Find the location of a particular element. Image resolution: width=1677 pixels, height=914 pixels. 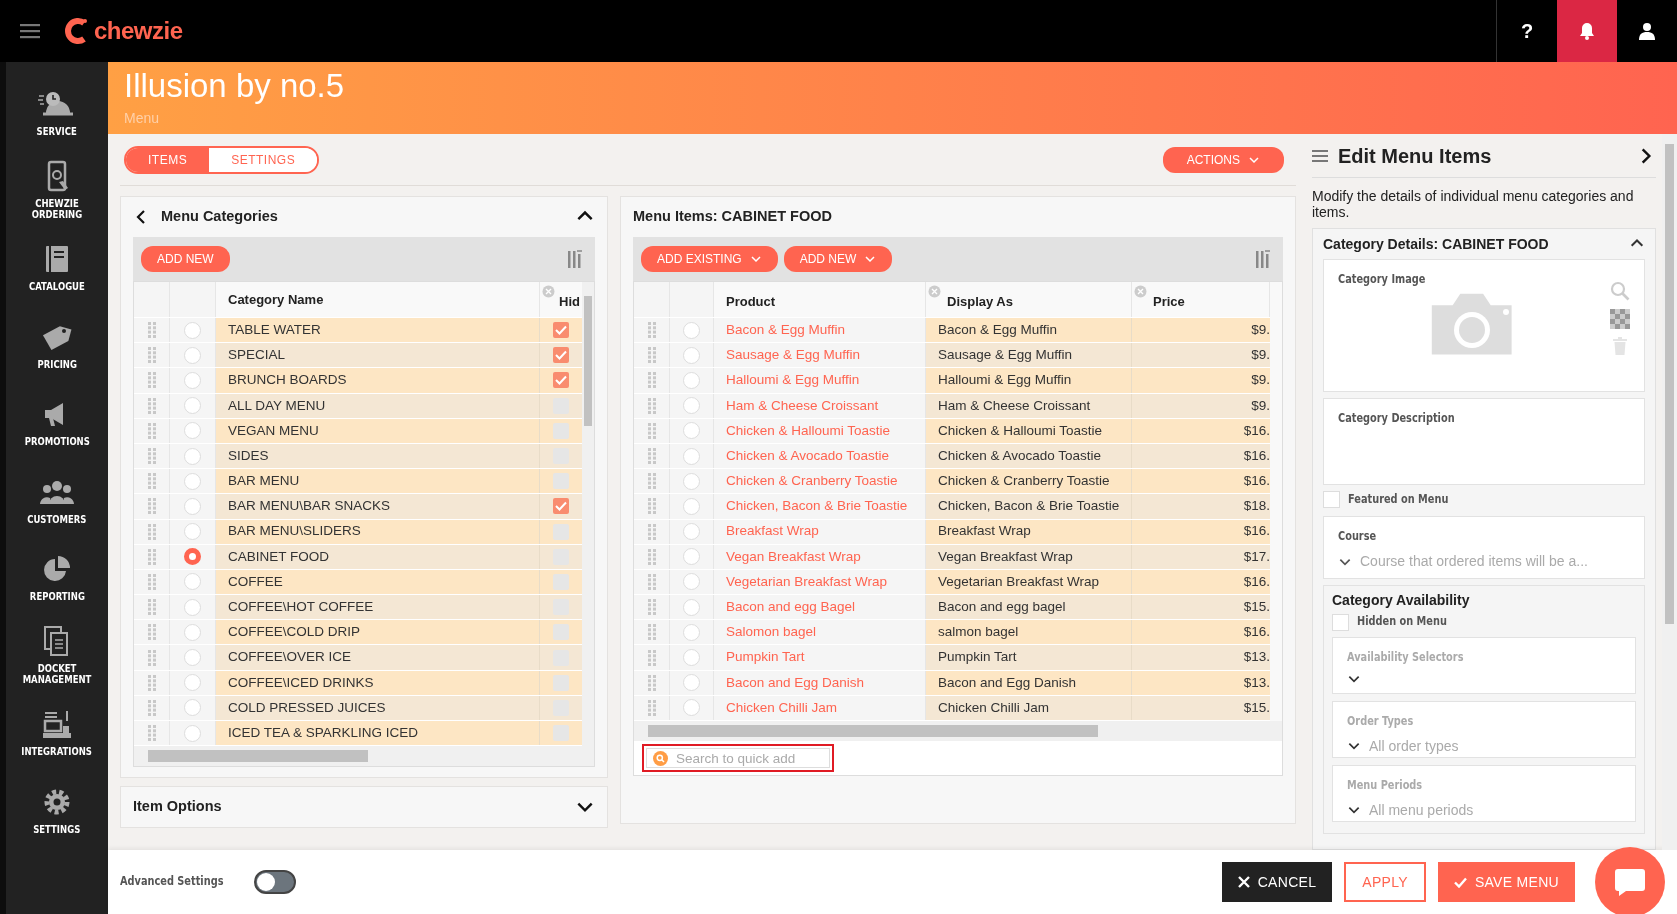

chat-button is located at coordinates (1630, 880).